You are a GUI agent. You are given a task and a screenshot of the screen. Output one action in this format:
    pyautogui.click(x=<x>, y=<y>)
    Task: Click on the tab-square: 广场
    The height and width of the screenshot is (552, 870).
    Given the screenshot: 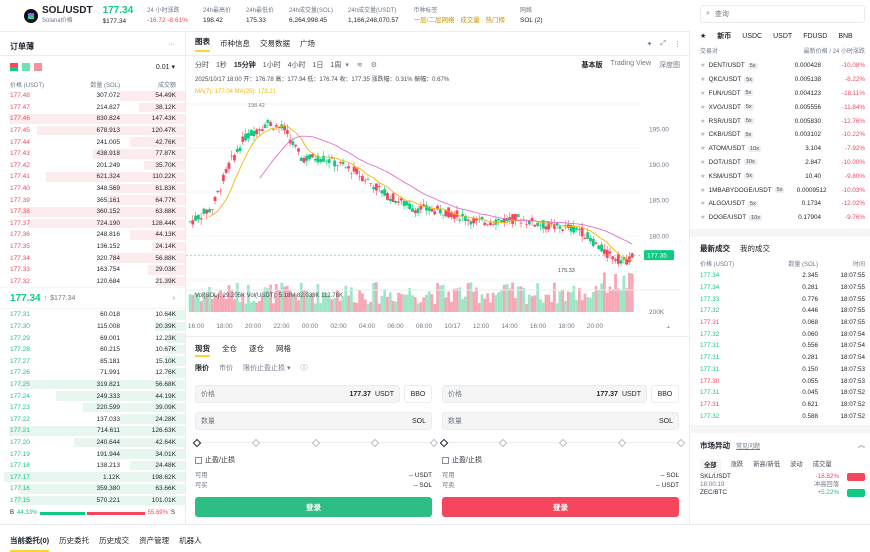 What is the action you would take?
    pyautogui.click(x=307, y=43)
    